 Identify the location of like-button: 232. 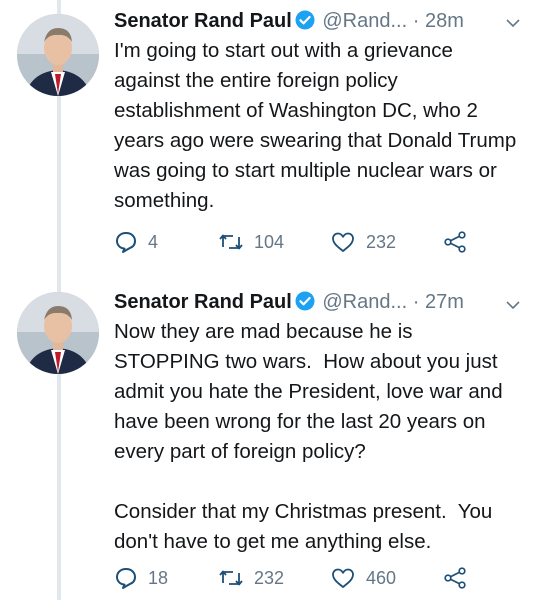
(363, 242).